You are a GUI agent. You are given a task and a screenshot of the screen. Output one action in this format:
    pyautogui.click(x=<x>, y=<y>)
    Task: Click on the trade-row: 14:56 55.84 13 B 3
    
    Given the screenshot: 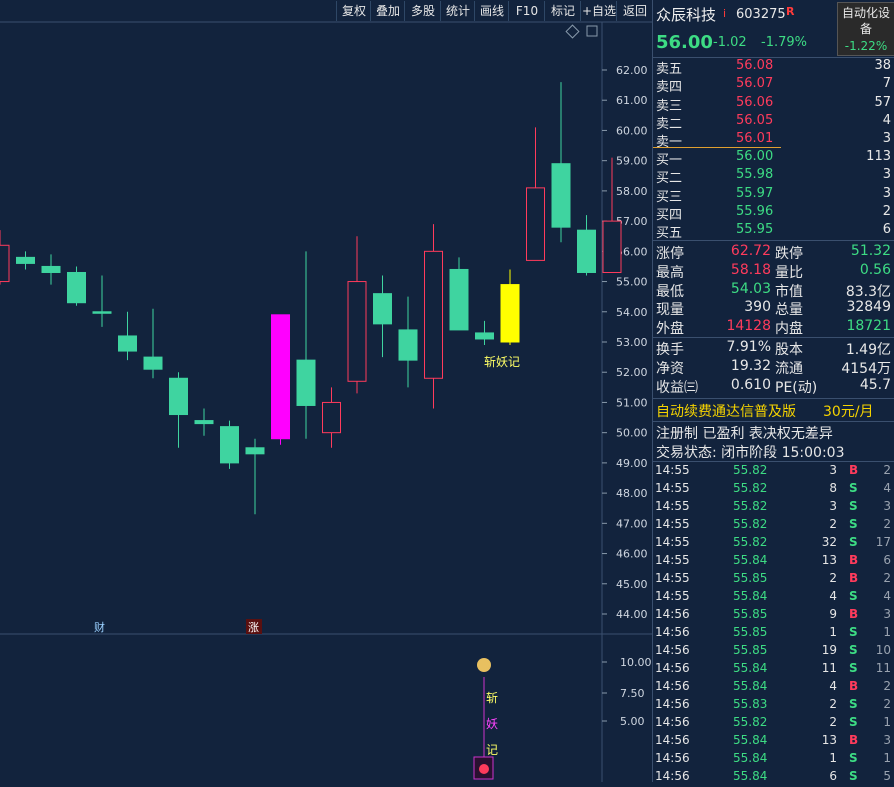 What is the action you would take?
    pyautogui.click(x=773, y=742)
    